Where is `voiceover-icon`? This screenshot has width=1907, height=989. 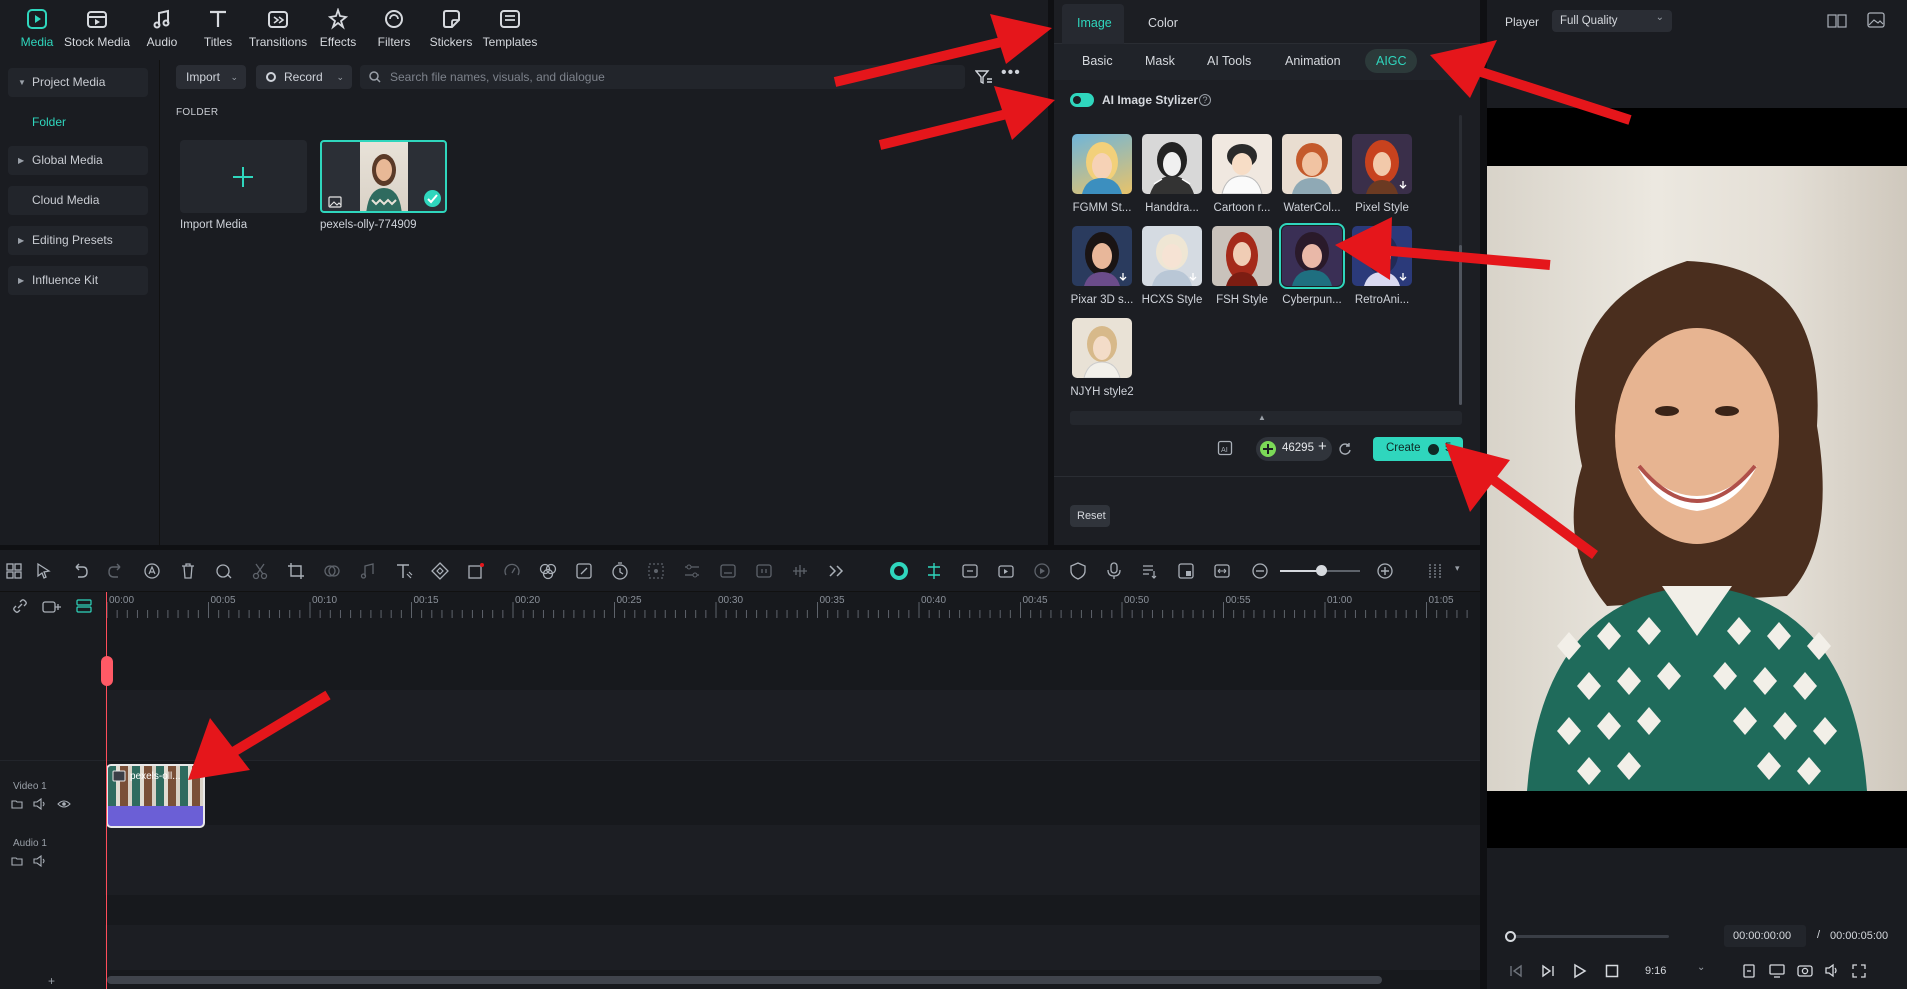 voiceover-icon is located at coordinates (1150, 571).